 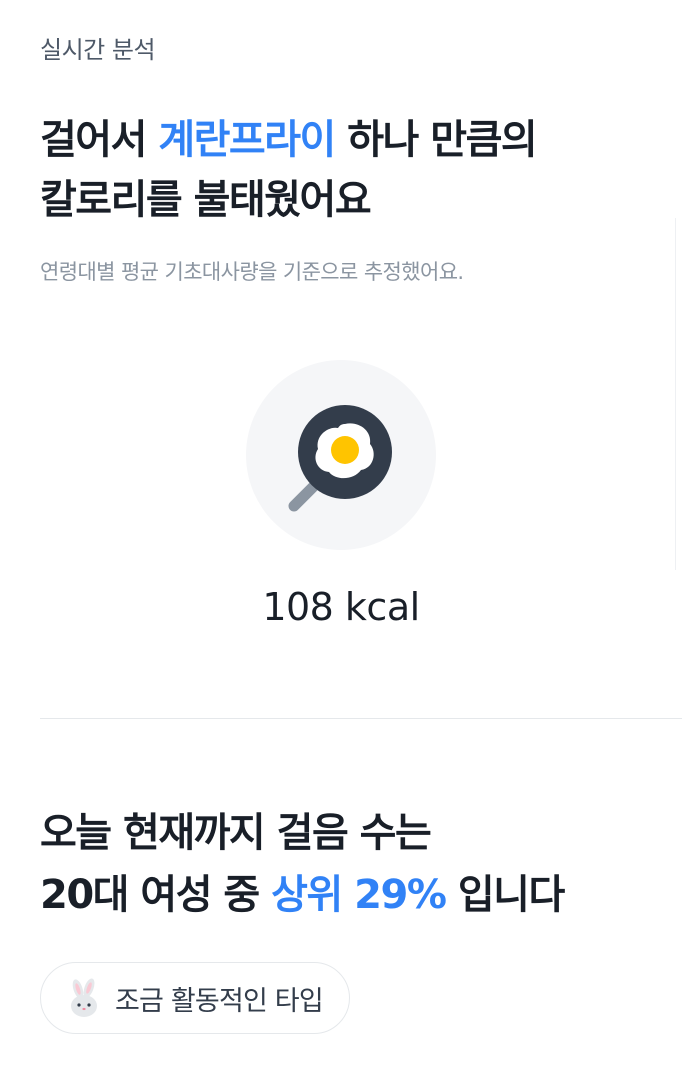 What do you see at coordinates (99, 140) in the screenshot?
I see `headline-prefix: 걸어서` at bounding box center [99, 140].